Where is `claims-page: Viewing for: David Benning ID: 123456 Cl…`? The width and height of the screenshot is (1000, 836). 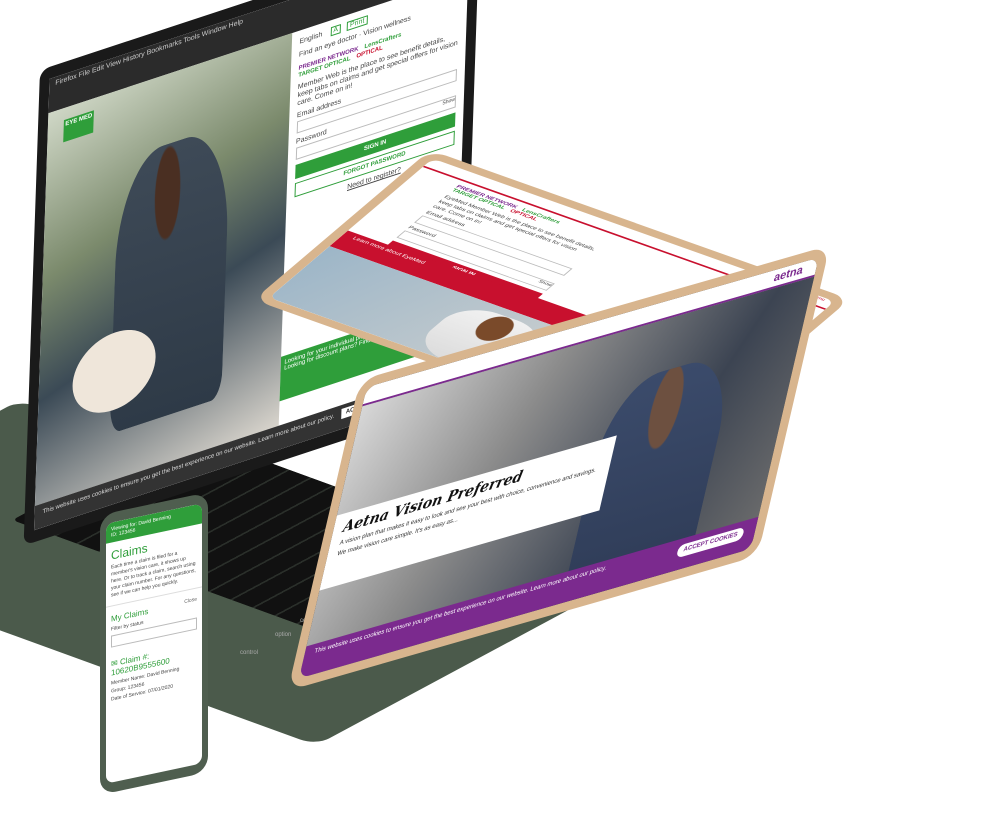
claims-page: Viewing for: David Benning ID: 123456 Cl… is located at coordinates (154, 643).